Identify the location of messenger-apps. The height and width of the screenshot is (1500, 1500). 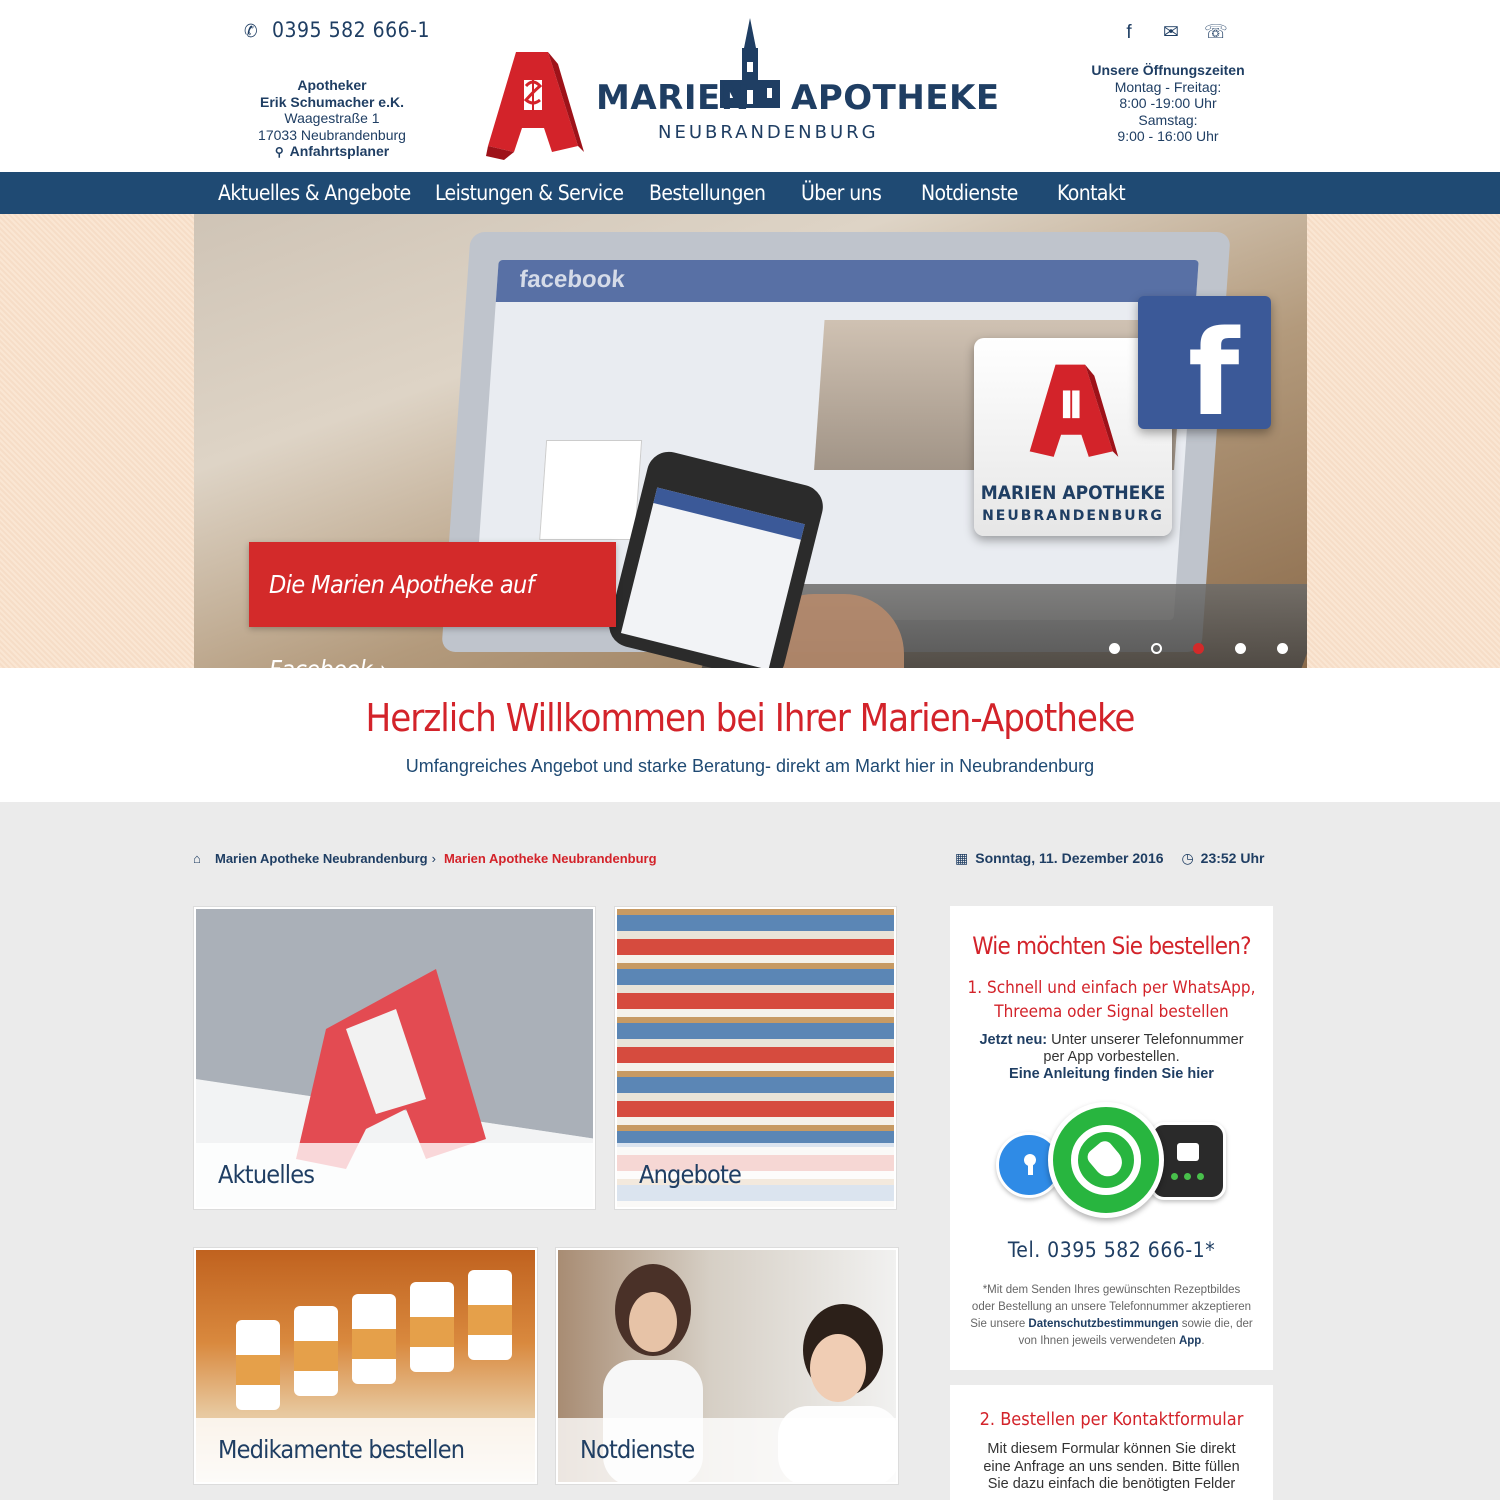
(1110, 1165).